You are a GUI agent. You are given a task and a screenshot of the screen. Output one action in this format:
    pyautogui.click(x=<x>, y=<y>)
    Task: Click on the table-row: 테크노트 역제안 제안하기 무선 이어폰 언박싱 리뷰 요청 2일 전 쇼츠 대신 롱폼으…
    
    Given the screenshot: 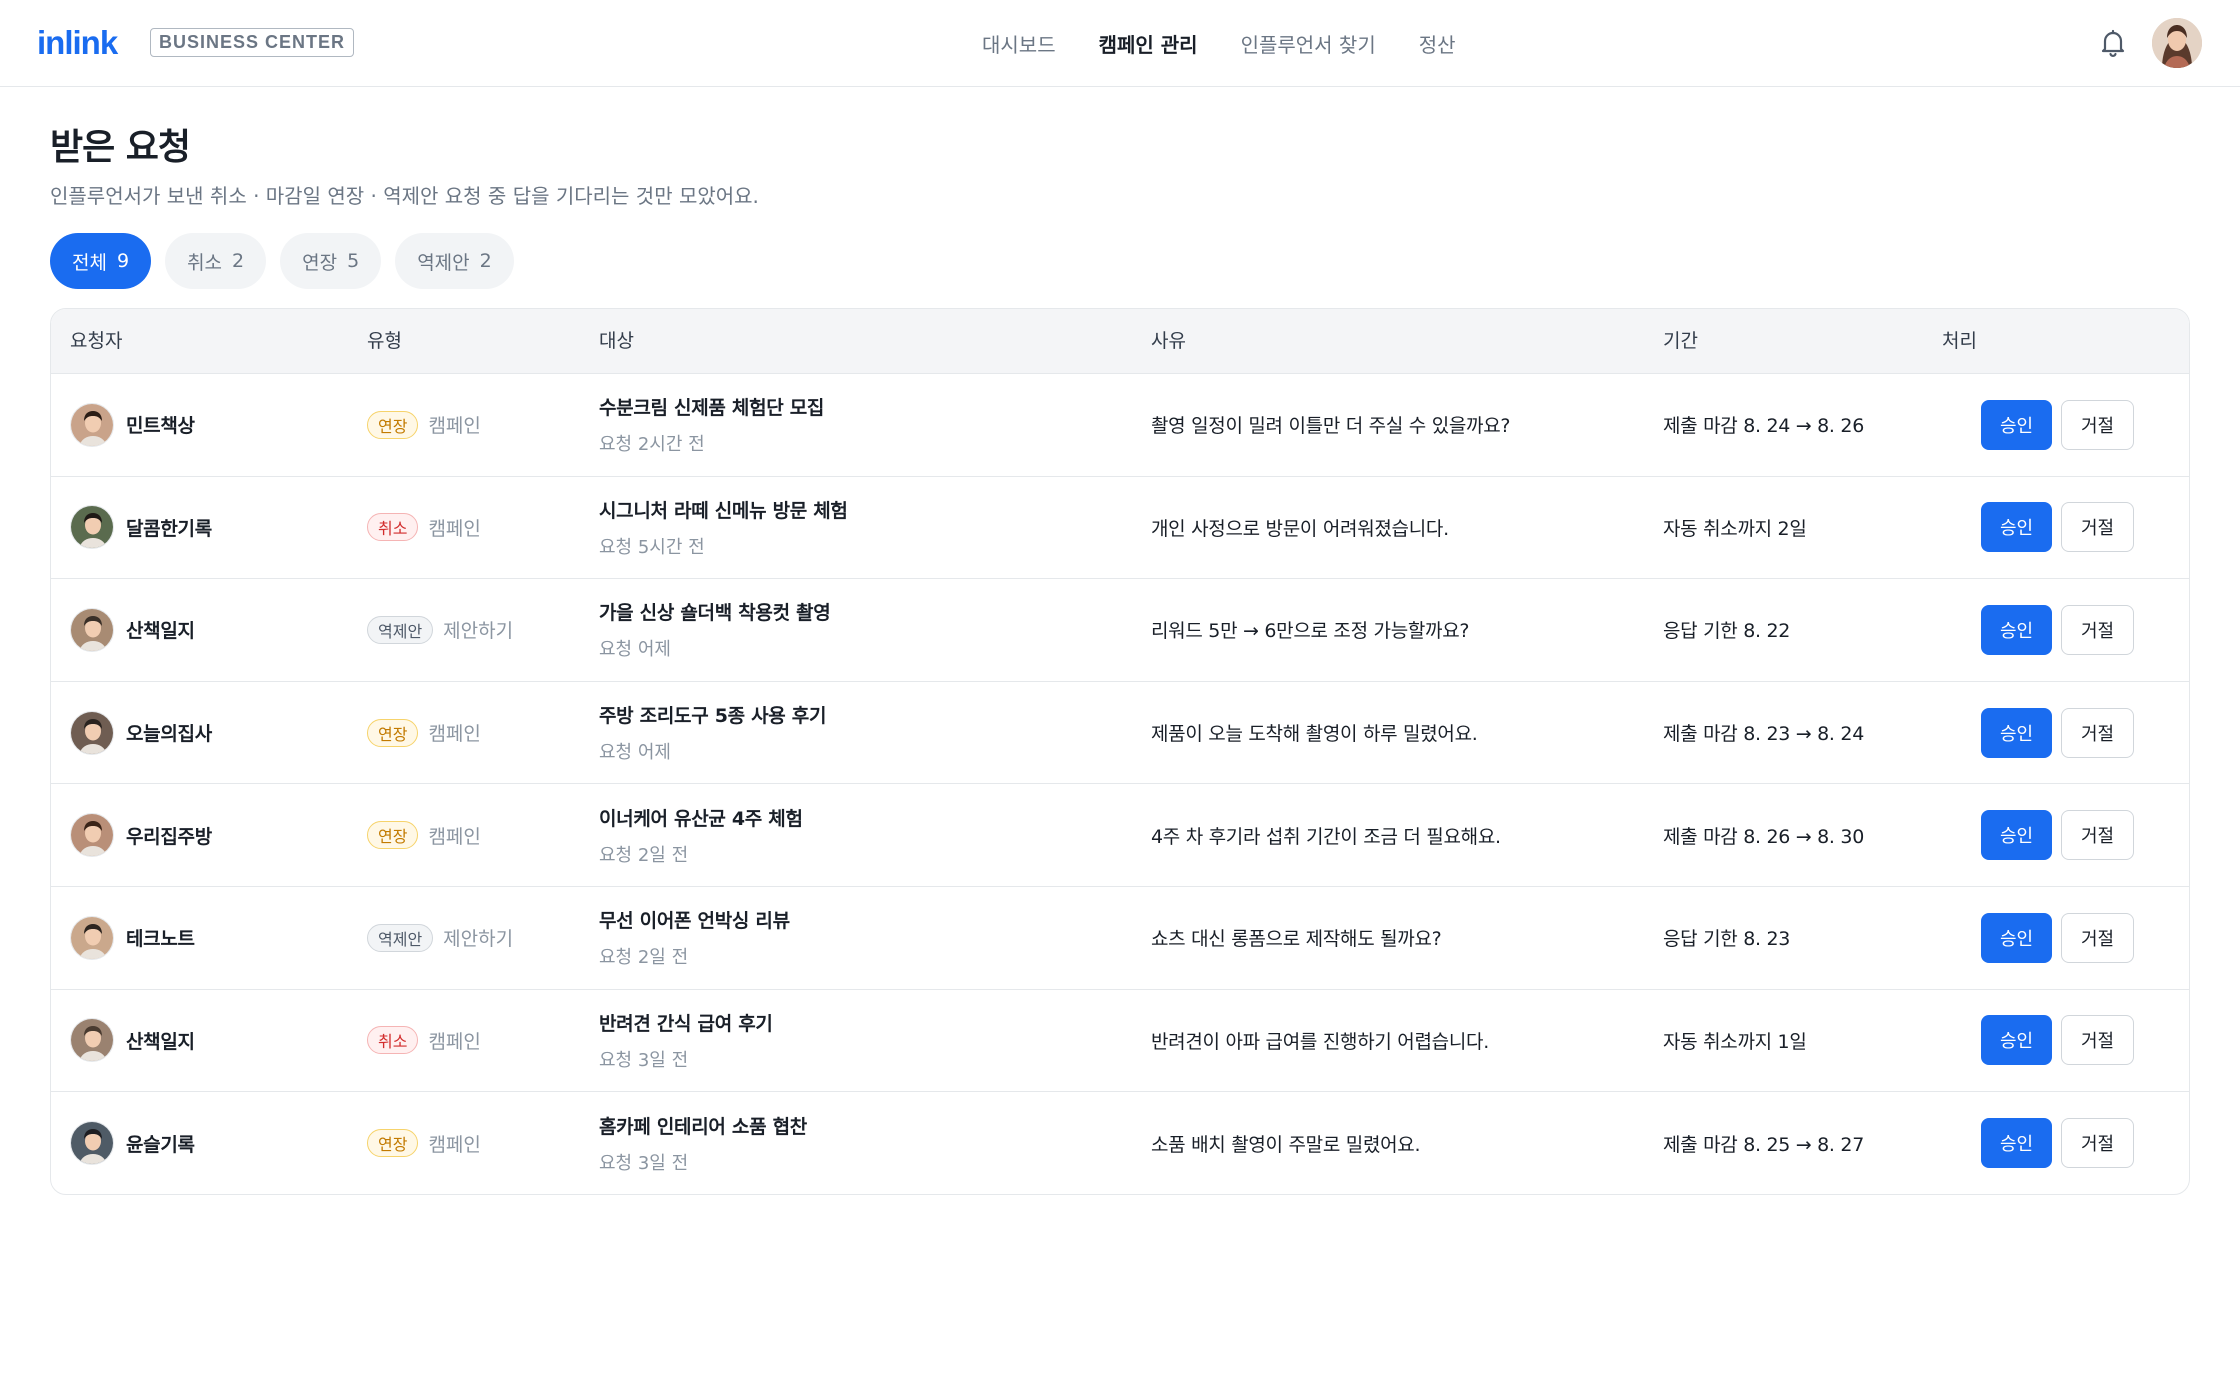 What is the action you would take?
    pyautogui.click(x=1120, y=938)
    